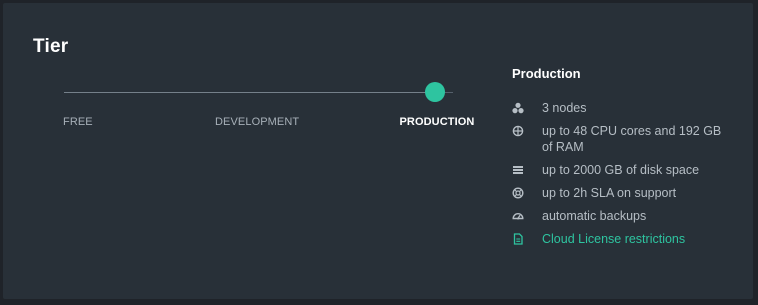  Describe the element at coordinates (518, 193) in the screenshot. I see `support-icon` at that location.